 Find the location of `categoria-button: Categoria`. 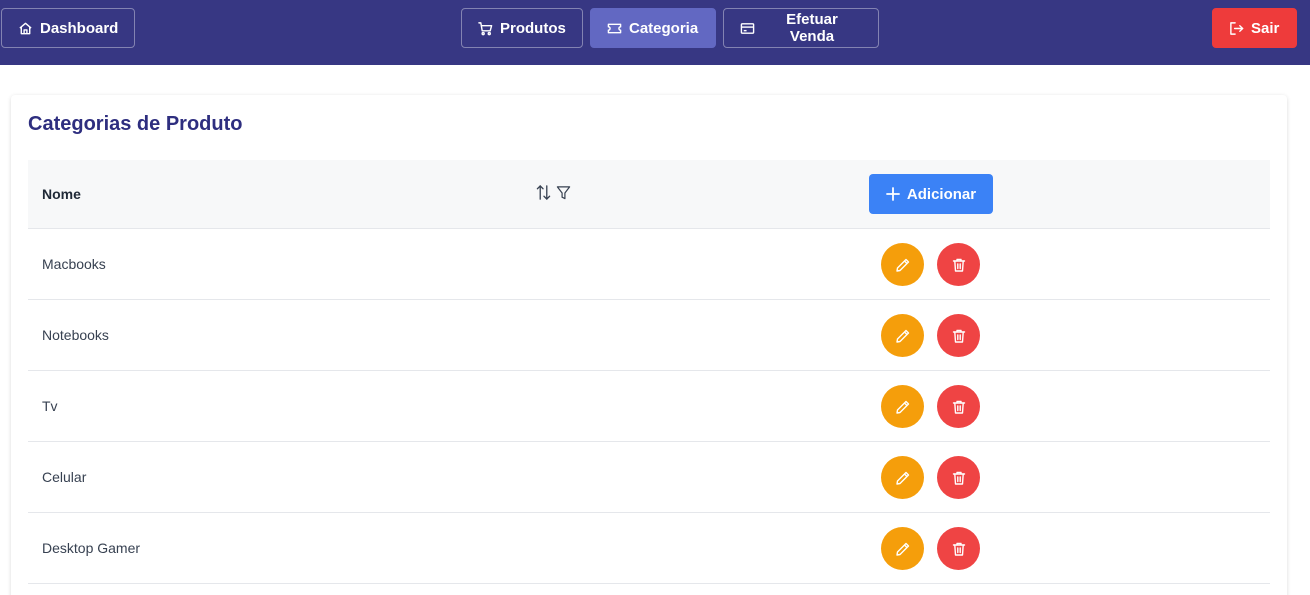

categoria-button: Categoria is located at coordinates (653, 28).